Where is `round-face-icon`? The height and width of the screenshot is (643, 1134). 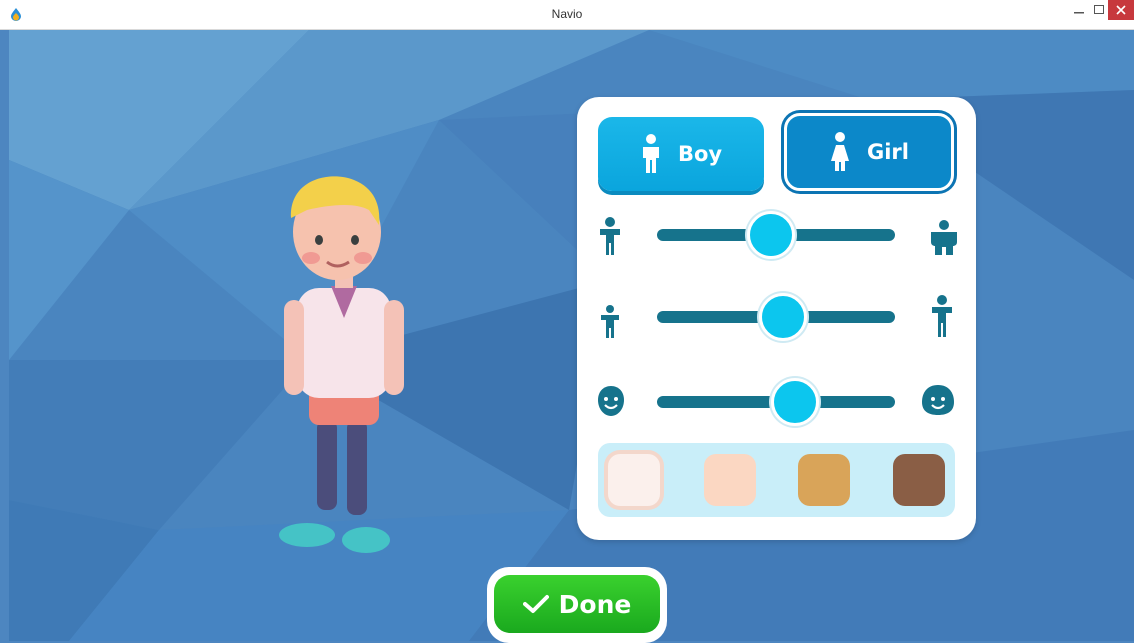
round-face-icon is located at coordinates (611, 401).